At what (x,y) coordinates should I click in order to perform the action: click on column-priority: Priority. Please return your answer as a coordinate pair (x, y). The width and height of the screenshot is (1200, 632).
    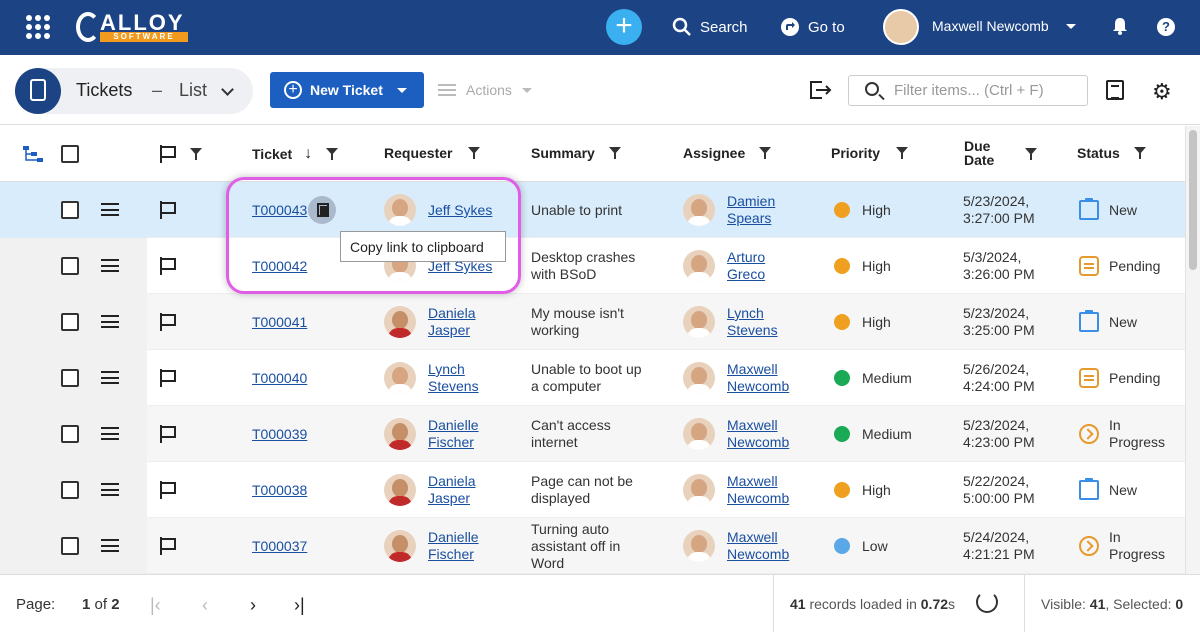
    Looking at the image, I should click on (870, 153).